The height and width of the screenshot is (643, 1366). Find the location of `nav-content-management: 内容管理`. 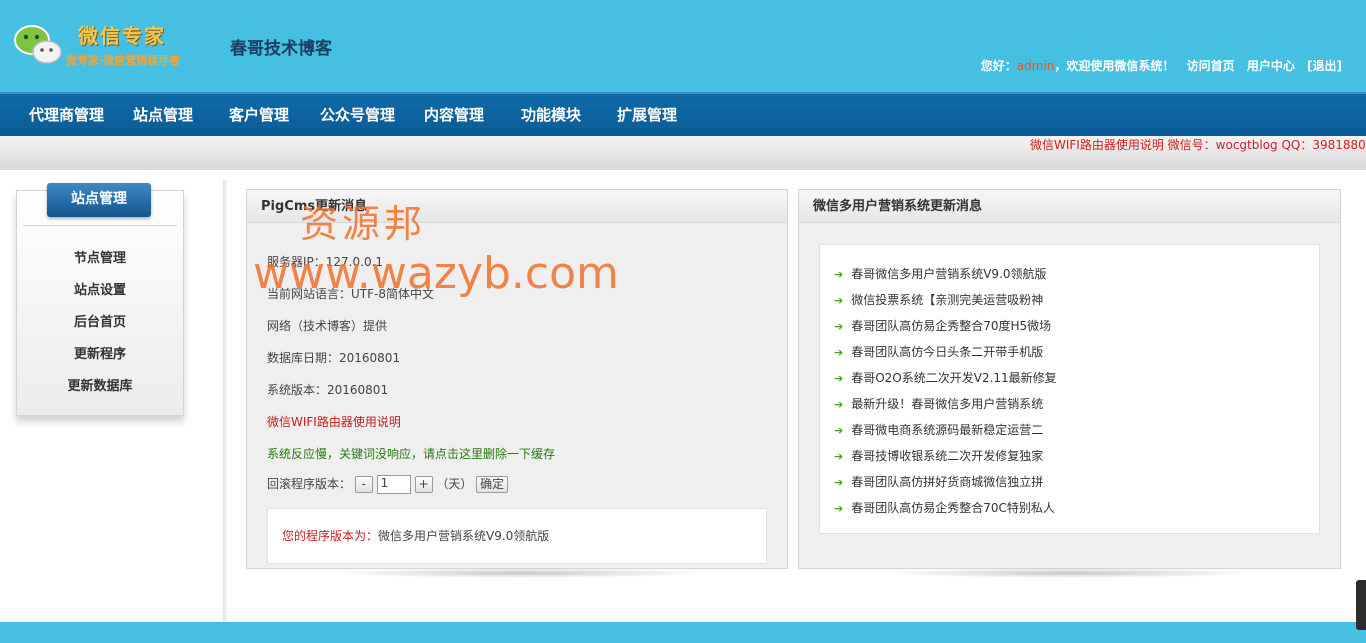

nav-content-management: 内容管理 is located at coordinates (454, 115).